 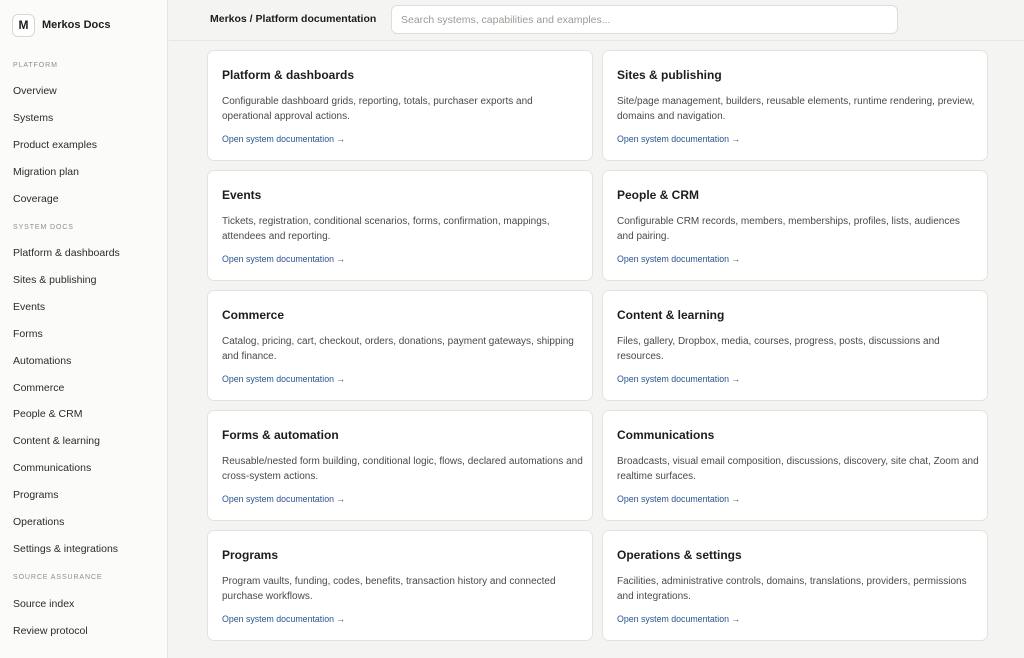 What do you see at coordinates (50, 631) in the screenshot?
I see `sidebar-item-review-protocol: Review protocol` at bounding box center [50, 631].